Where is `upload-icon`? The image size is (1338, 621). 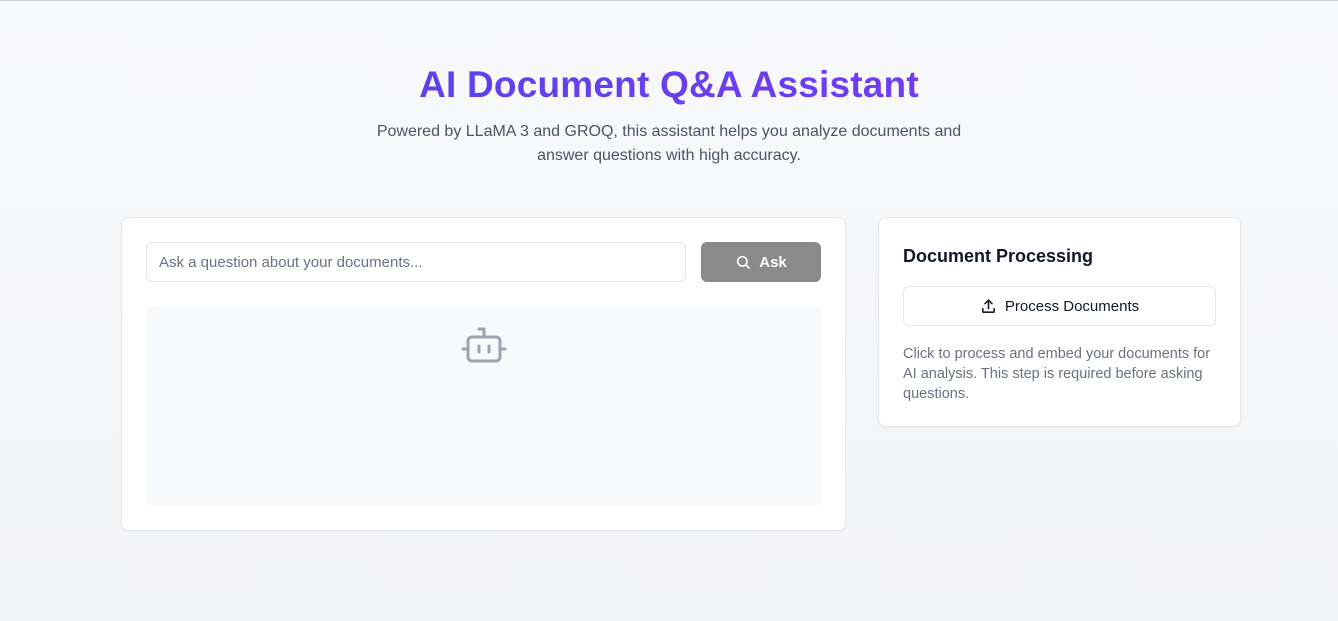
upload-icon is located at coordinates (988, 306).